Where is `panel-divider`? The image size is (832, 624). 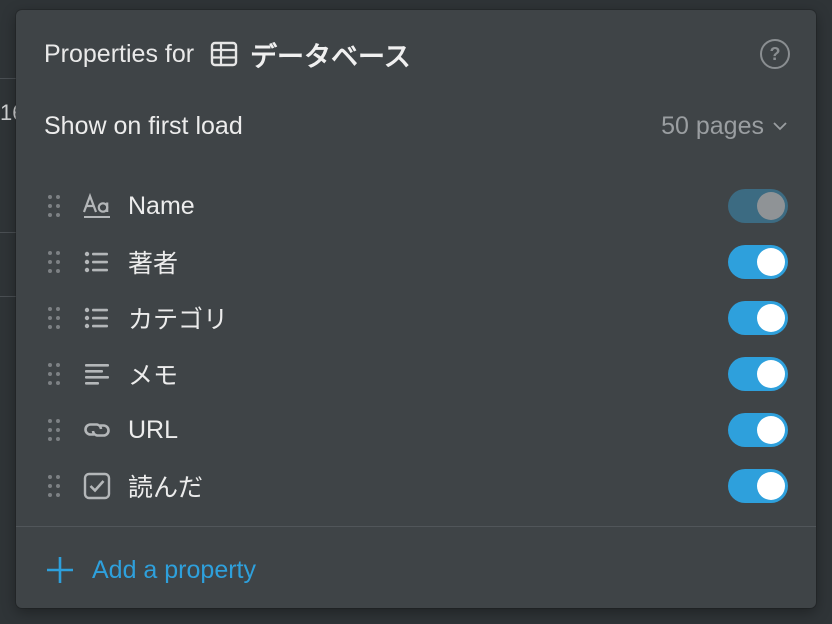 panel-divider is located at coordinates (416, 526).